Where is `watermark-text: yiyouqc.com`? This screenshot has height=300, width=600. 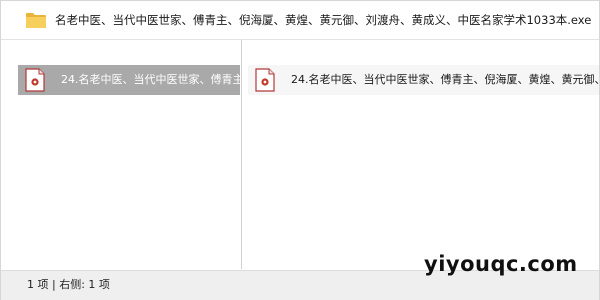
watermark-text: yiyouqc.com is located at coordinates (501, 264).